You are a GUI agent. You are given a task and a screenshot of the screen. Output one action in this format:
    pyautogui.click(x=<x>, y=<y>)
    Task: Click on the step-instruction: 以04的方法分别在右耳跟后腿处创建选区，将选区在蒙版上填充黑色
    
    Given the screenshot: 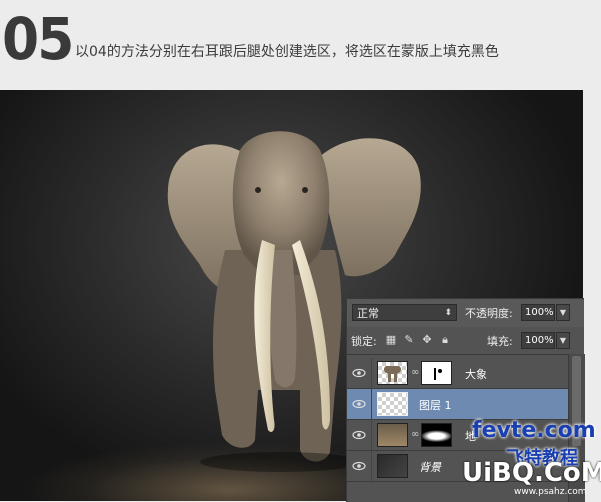 What is the action you would take?
    pyautogui.click(x=287, y=52)
    